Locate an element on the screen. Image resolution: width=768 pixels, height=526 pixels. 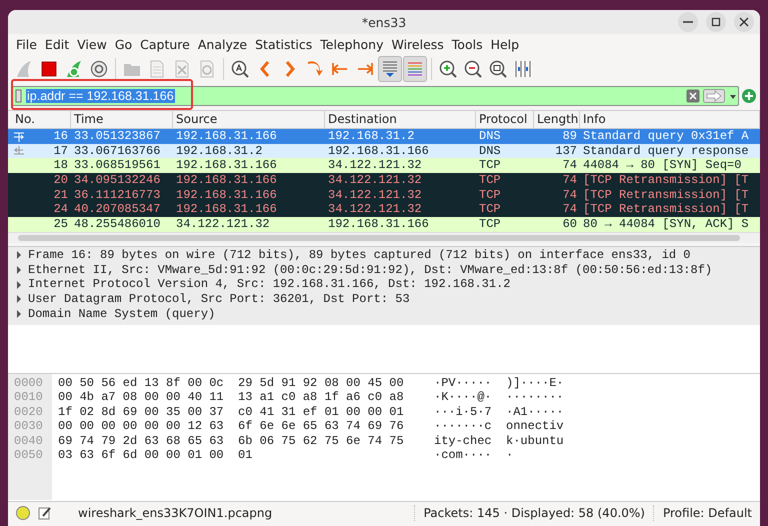
table-cell-text: 44084 → 80 [SYN] Seq=0 is located at coordinates (662, 166).